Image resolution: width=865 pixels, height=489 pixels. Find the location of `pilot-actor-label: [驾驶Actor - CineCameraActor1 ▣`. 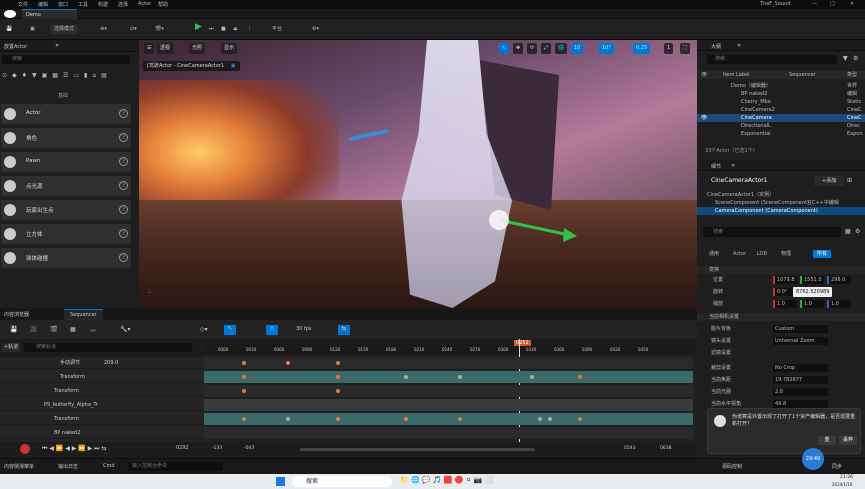

pilot-actor-label: [驾驶Actor - CineCameraActor1 ▣ is located at coordinates (191, 66).